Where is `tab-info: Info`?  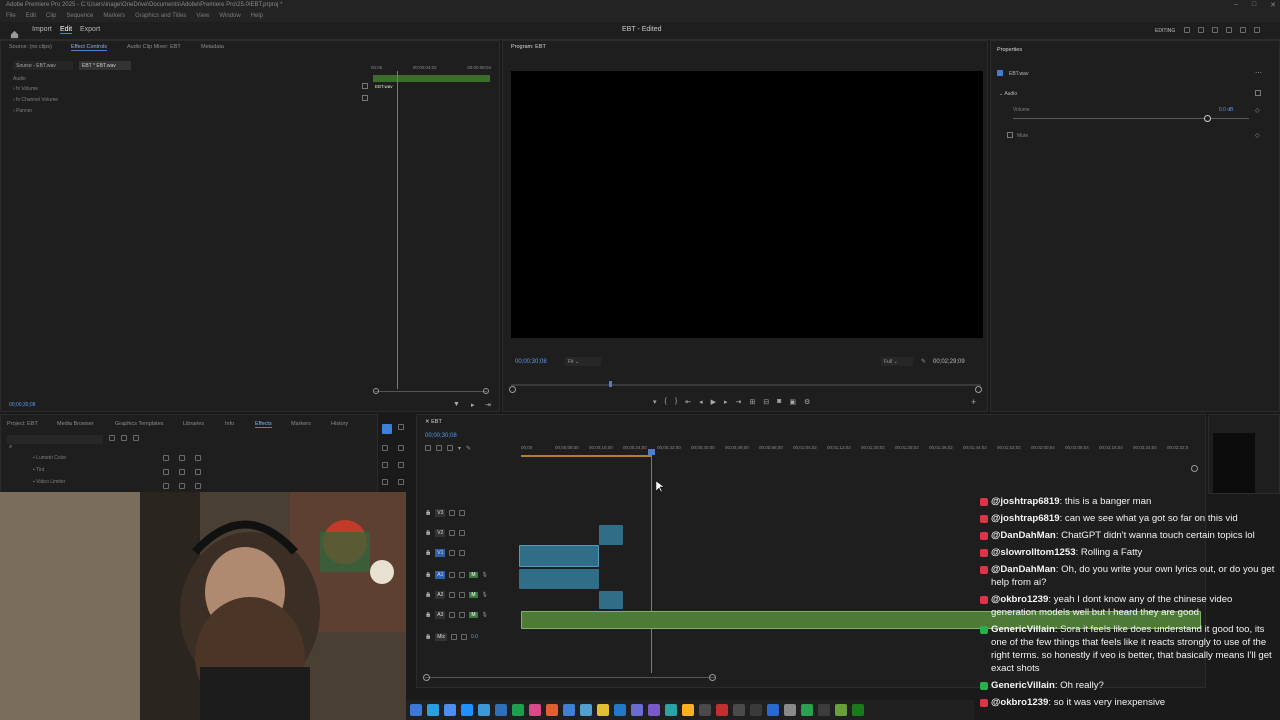 tab-info: Info is located at coordinates (229, 424).